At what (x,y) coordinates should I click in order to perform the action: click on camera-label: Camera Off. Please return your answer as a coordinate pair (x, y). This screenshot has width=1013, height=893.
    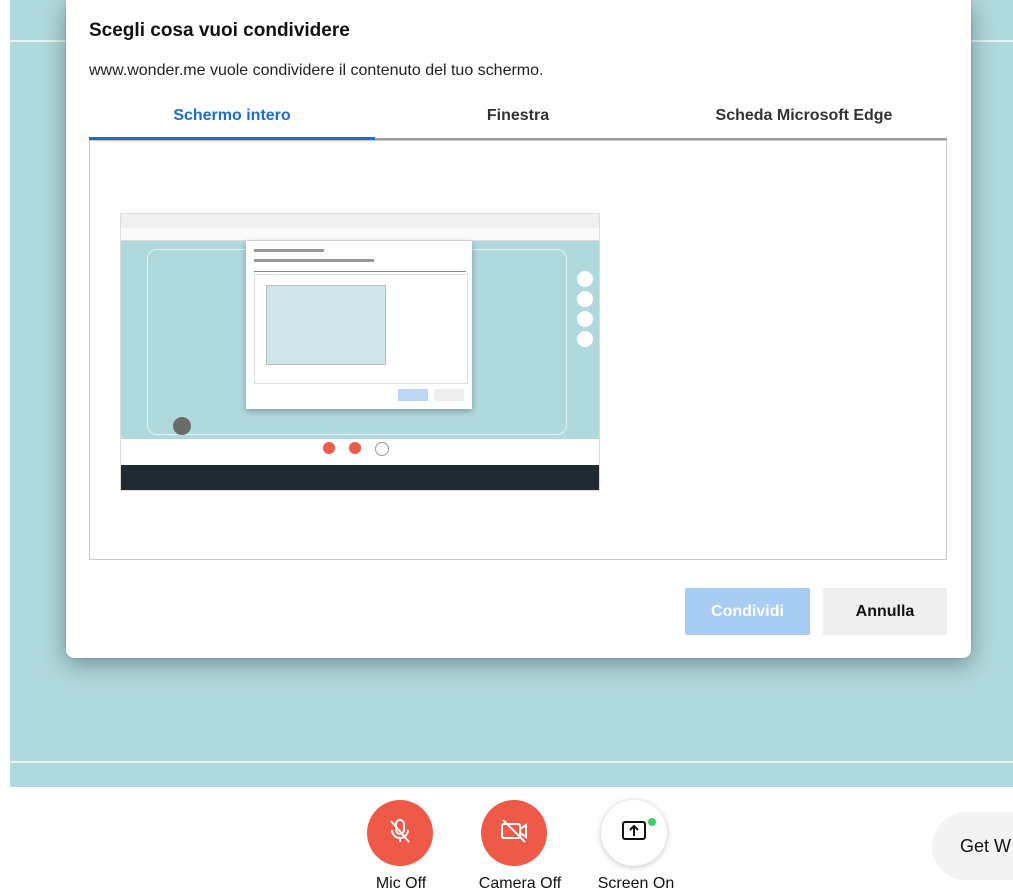
    Looking at the image, I should click on (520, 883).